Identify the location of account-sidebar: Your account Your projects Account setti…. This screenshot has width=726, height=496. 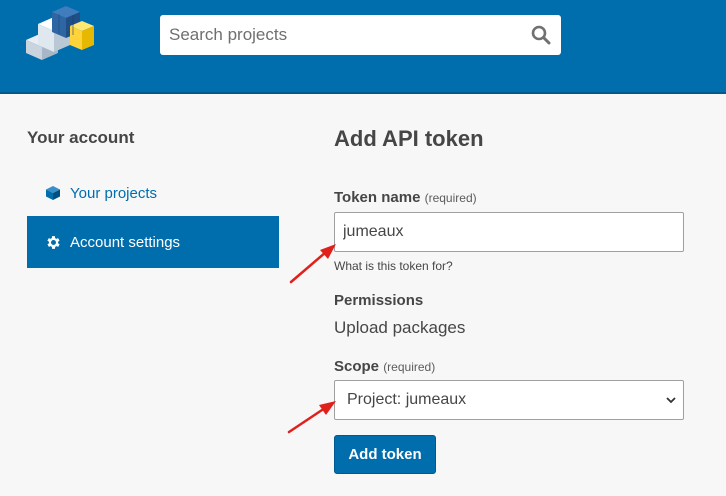
(153, 198).